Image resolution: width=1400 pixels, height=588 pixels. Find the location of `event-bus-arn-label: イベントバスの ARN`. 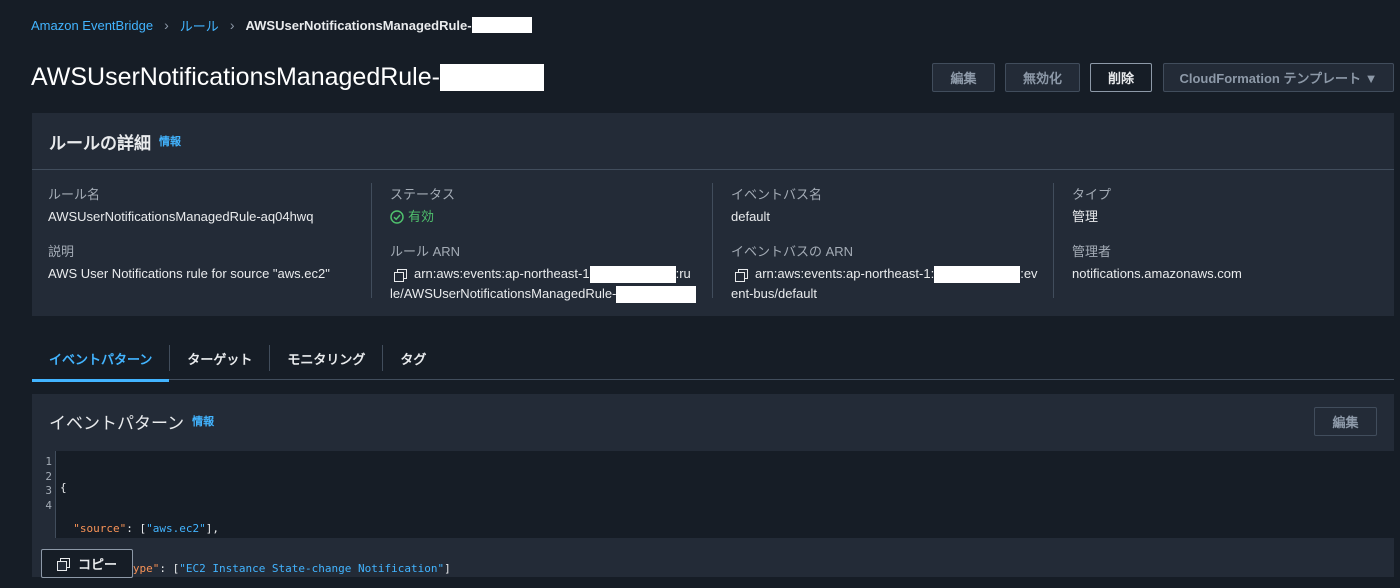

event-bus-arn-label: イベントバスの ARN is located at coordinates (792, 251).